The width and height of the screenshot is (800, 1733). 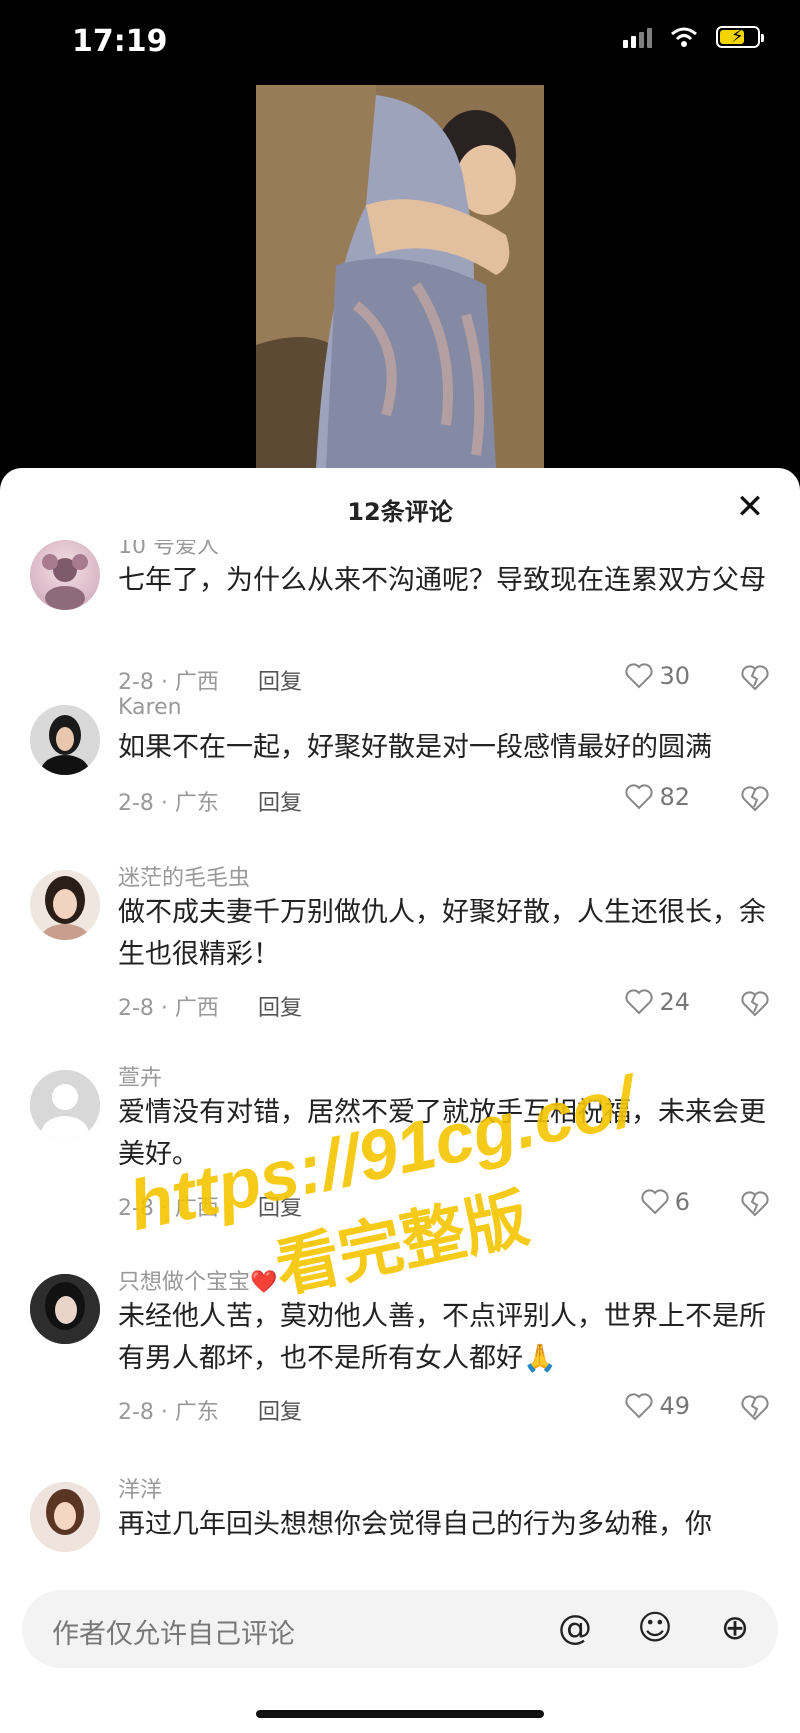 What do you see at coordinates (400, 512) in the screenshot?
I see `comment-count-title: 12条评论` at bounding box center [400, 512].